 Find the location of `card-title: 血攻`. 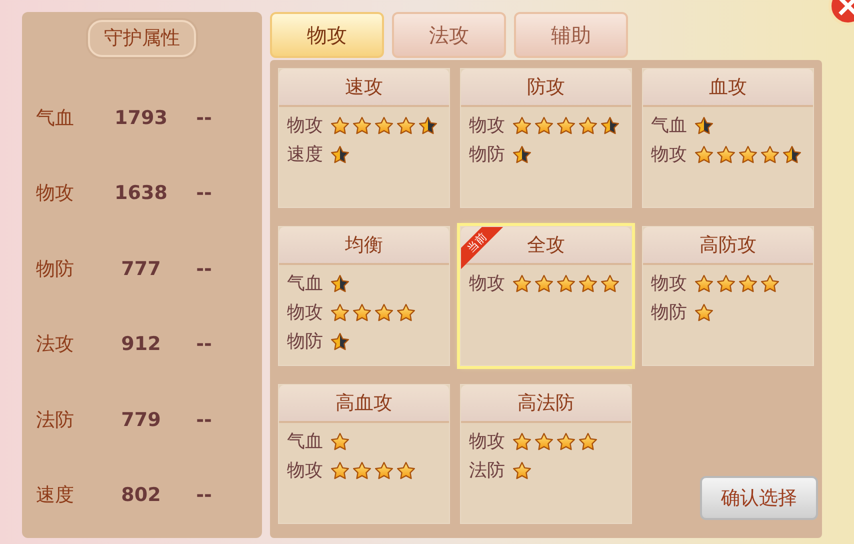

card-title: 血攻 is located at coordinates (728, 88).